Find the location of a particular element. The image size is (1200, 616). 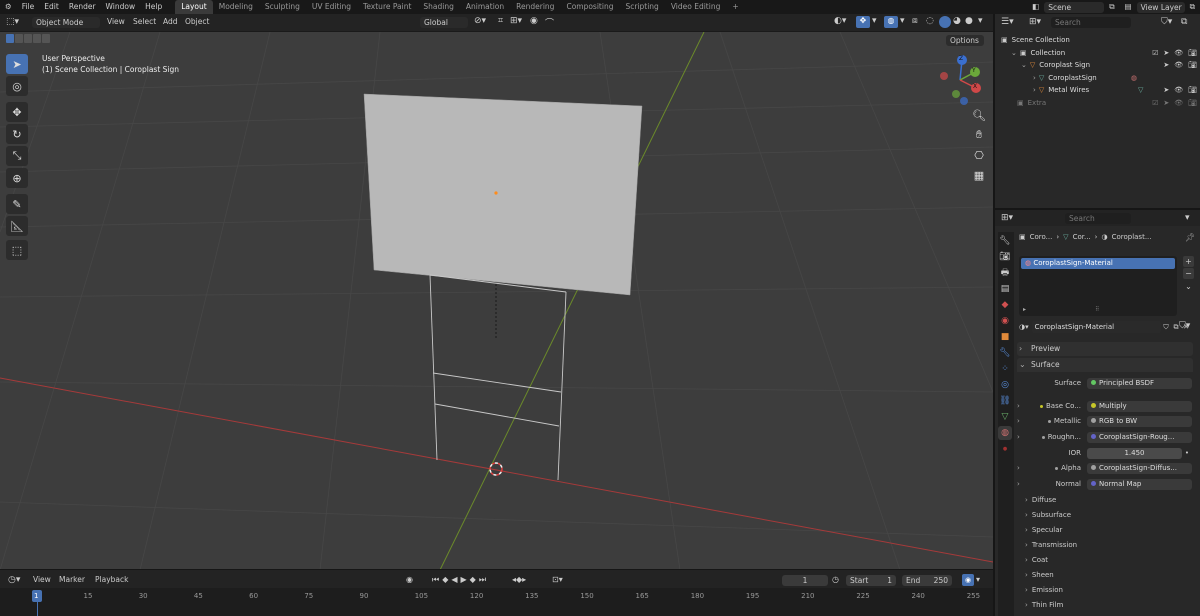

outliner-item-coroplastsign-mesh: › ▽ CoroplastSign ◍ is located at coordinates (1099, 78).